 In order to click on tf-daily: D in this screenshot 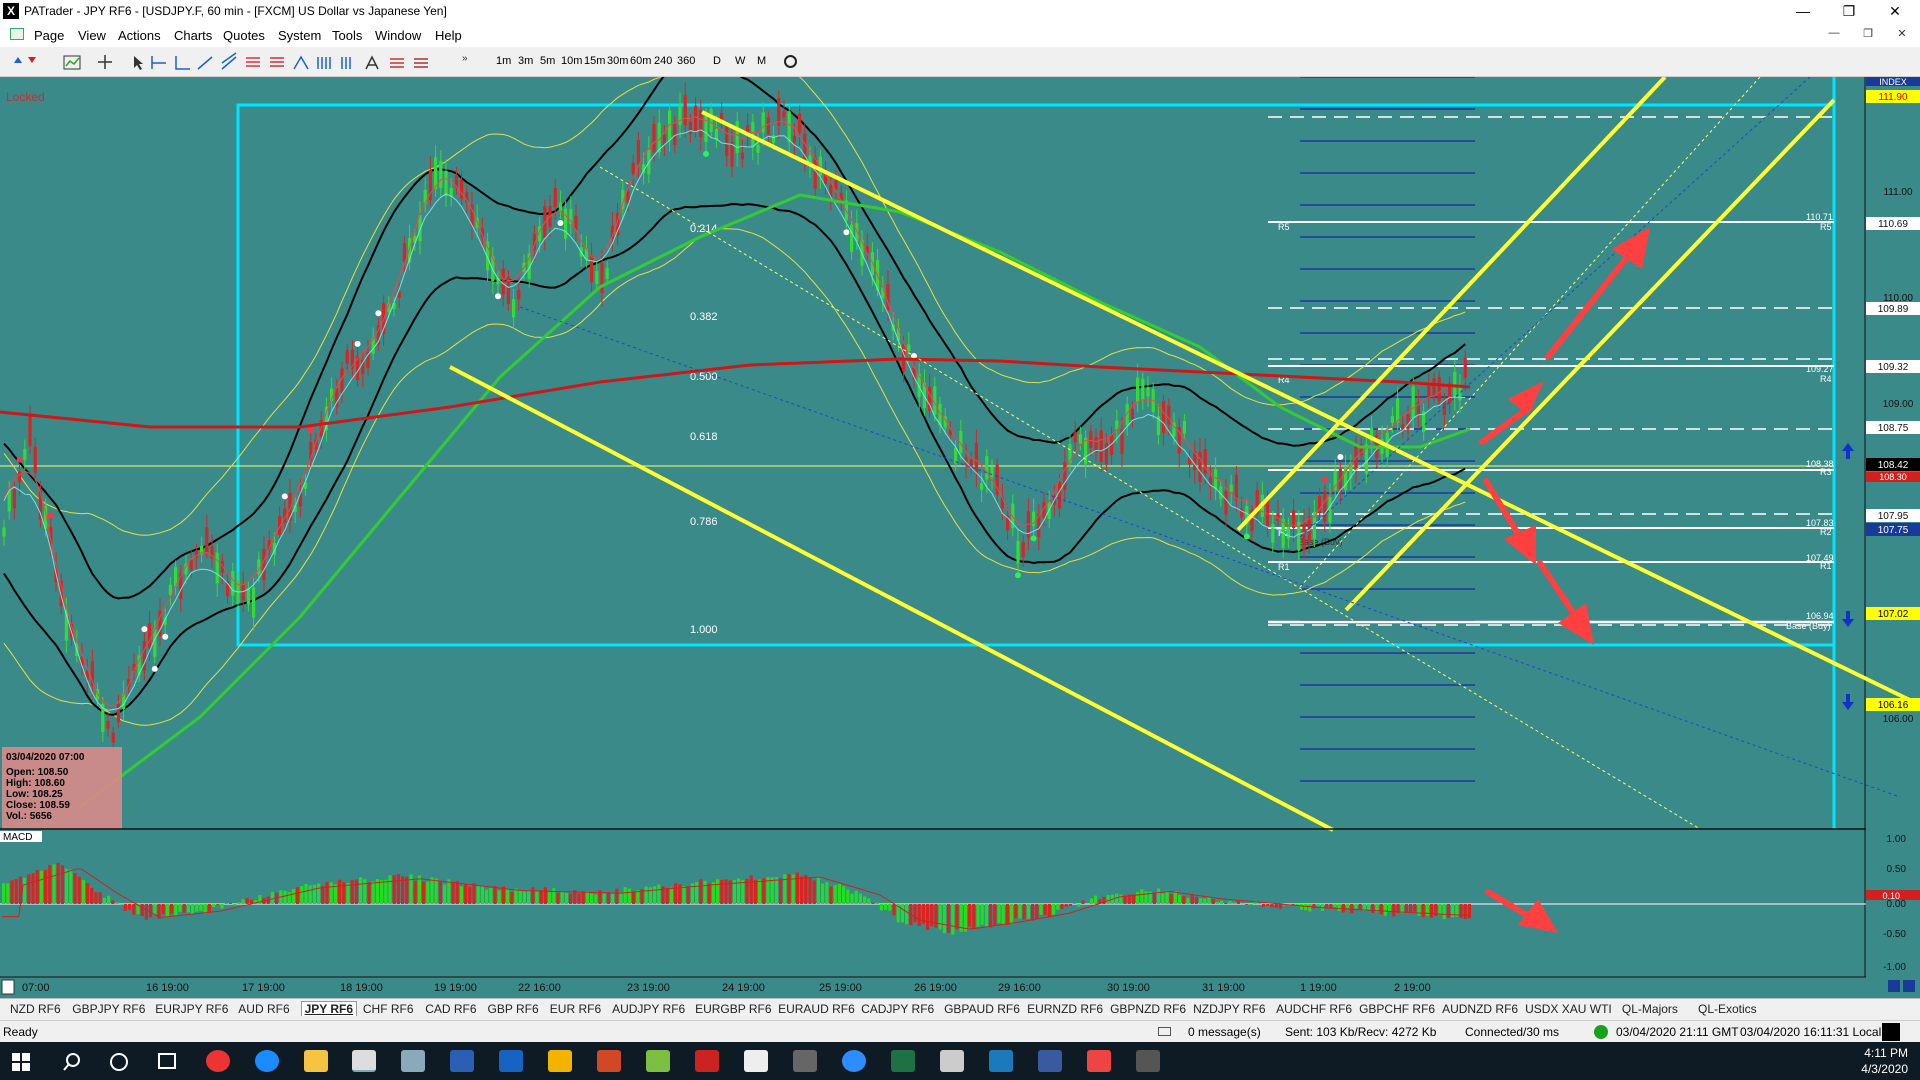, I will do `click(717, 61)`.